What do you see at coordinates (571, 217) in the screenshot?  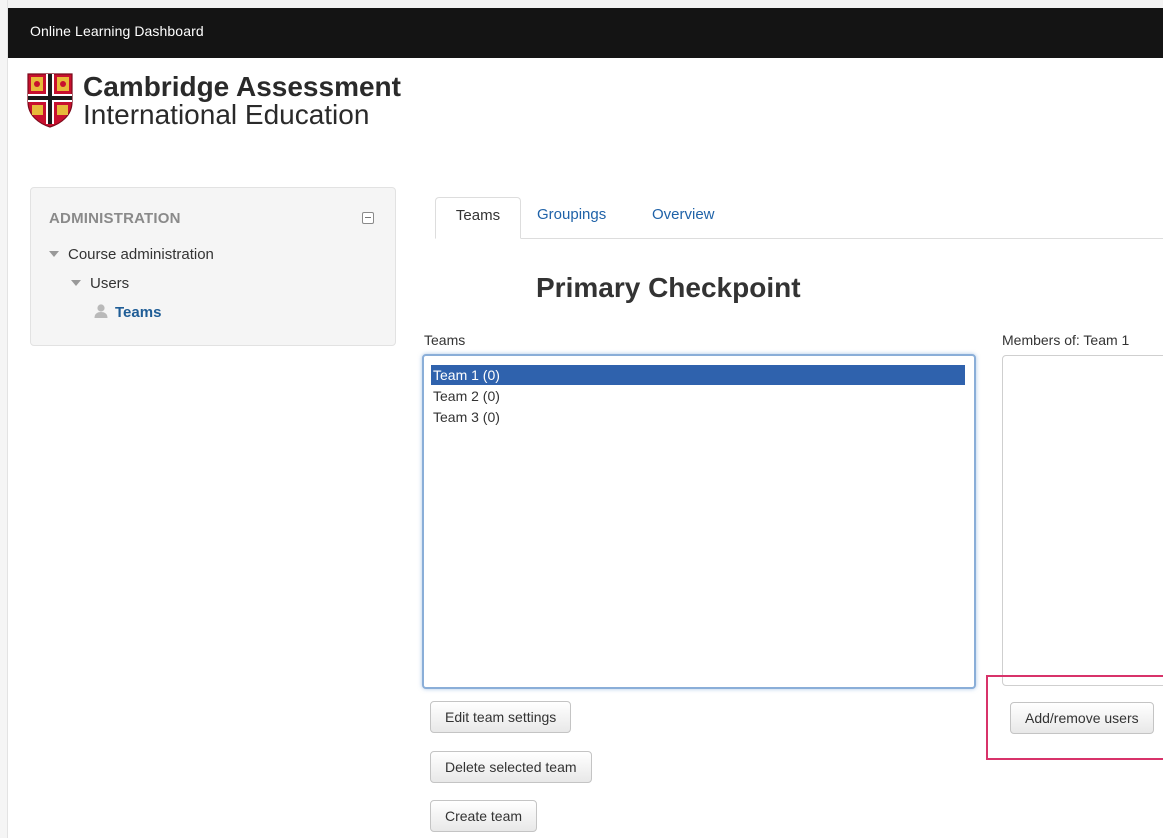 I see `tab-groupings: Groupings` at bounding box center [571, 217].